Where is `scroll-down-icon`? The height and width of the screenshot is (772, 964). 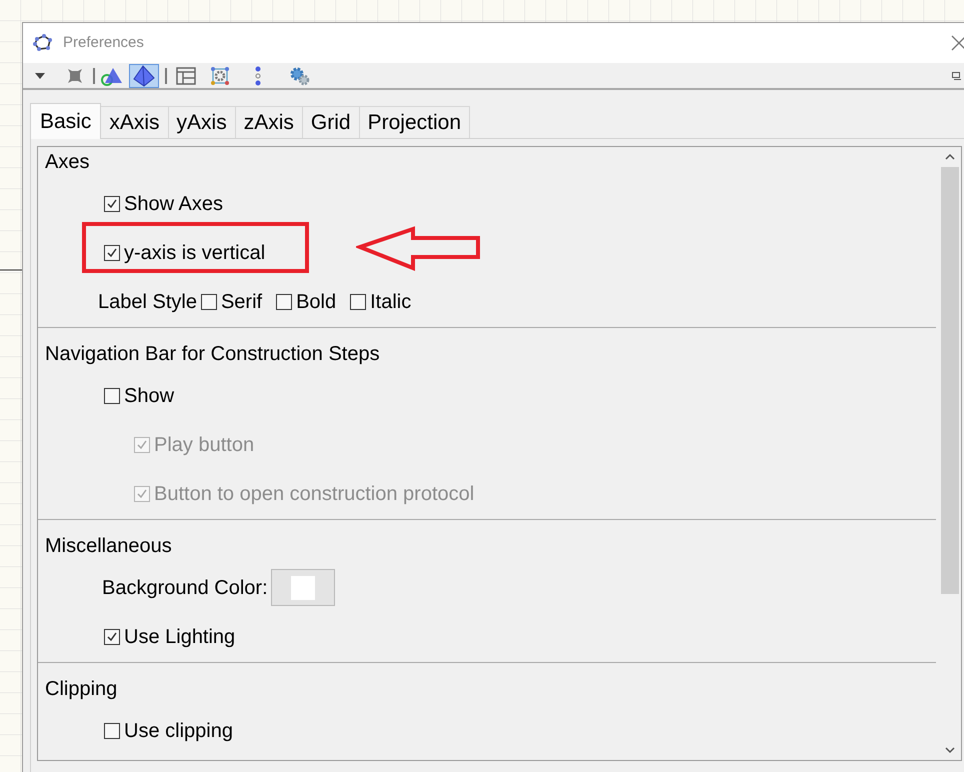
scroll-down-icon is located at coordinates (950, 750).